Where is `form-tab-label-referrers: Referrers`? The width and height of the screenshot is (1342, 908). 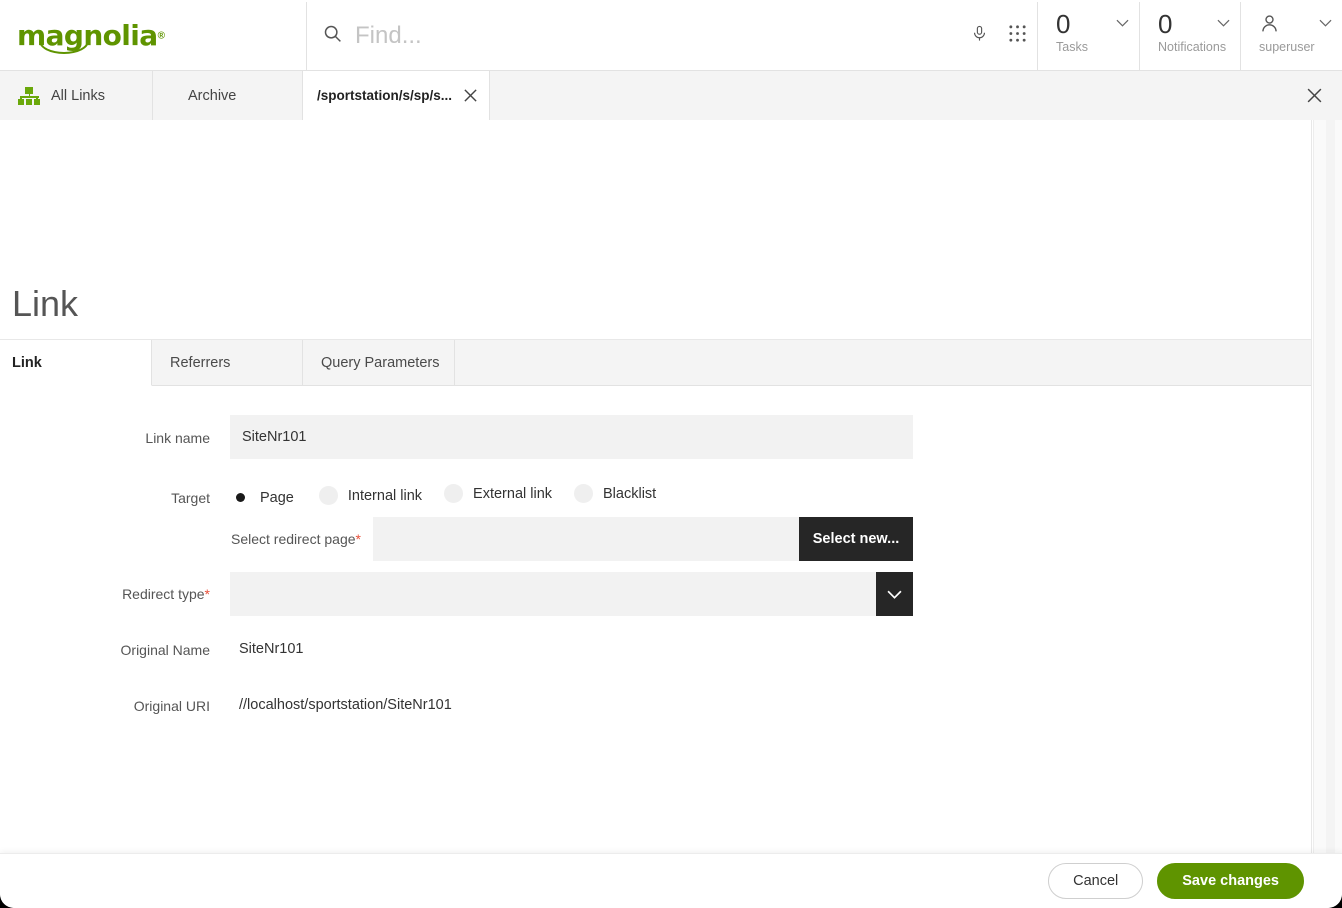 form-tab-label-referrers: Referrers is located at coordinates (200, 362).